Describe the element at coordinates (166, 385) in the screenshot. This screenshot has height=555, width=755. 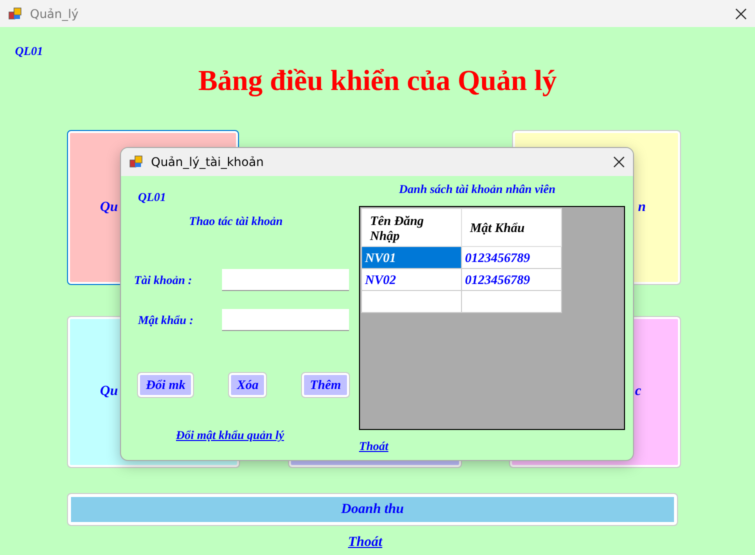
I see `action-button: Đổi mk` at that location.